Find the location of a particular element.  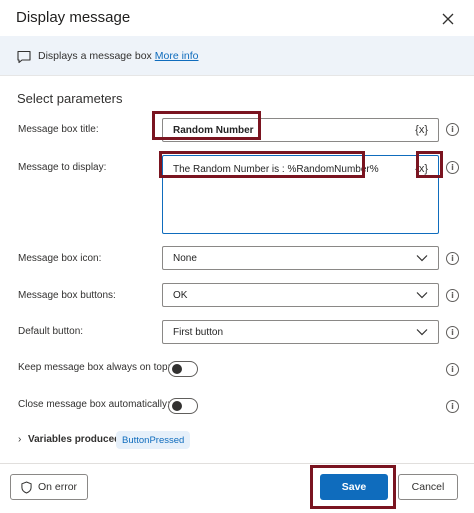

section-title: Select parameters is located at coordinates (70, 98).